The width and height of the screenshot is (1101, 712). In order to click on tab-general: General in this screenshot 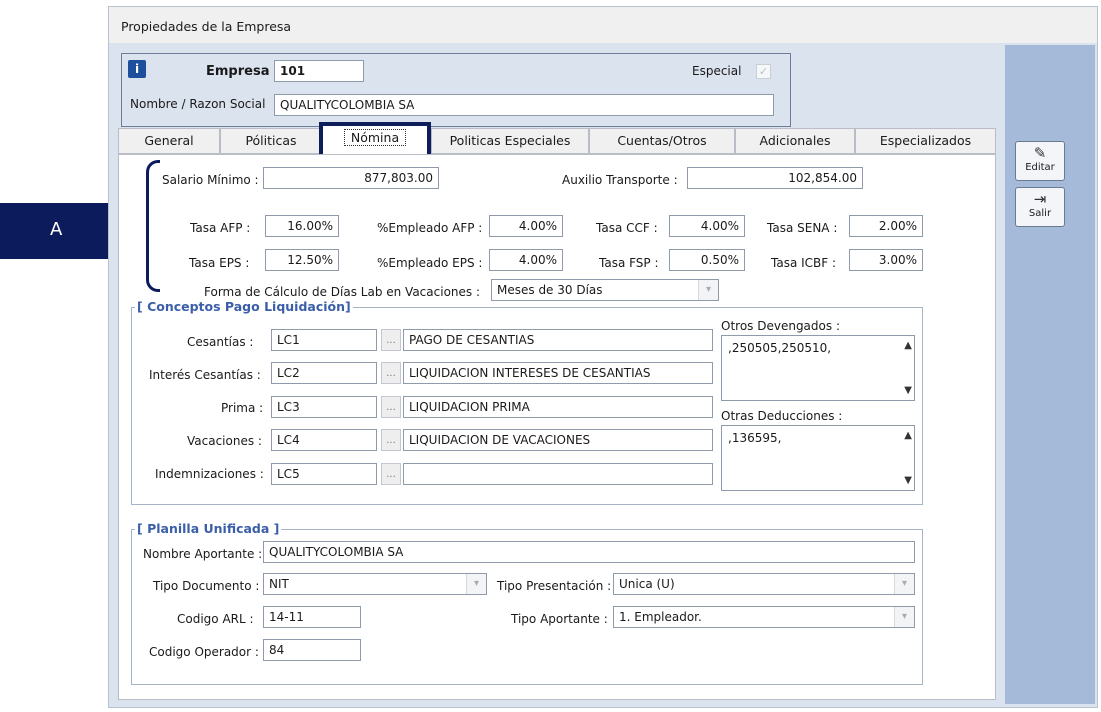, I will do `click(169, 141)`.